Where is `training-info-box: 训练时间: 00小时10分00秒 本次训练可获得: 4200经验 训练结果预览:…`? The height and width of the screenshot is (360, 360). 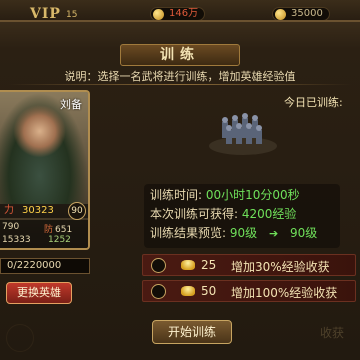
training-info-box: 训练时间: 00小时10分00秒 本次训练可获得: 4200经验 训练结果预览:… is located at coordinates (242, 216).